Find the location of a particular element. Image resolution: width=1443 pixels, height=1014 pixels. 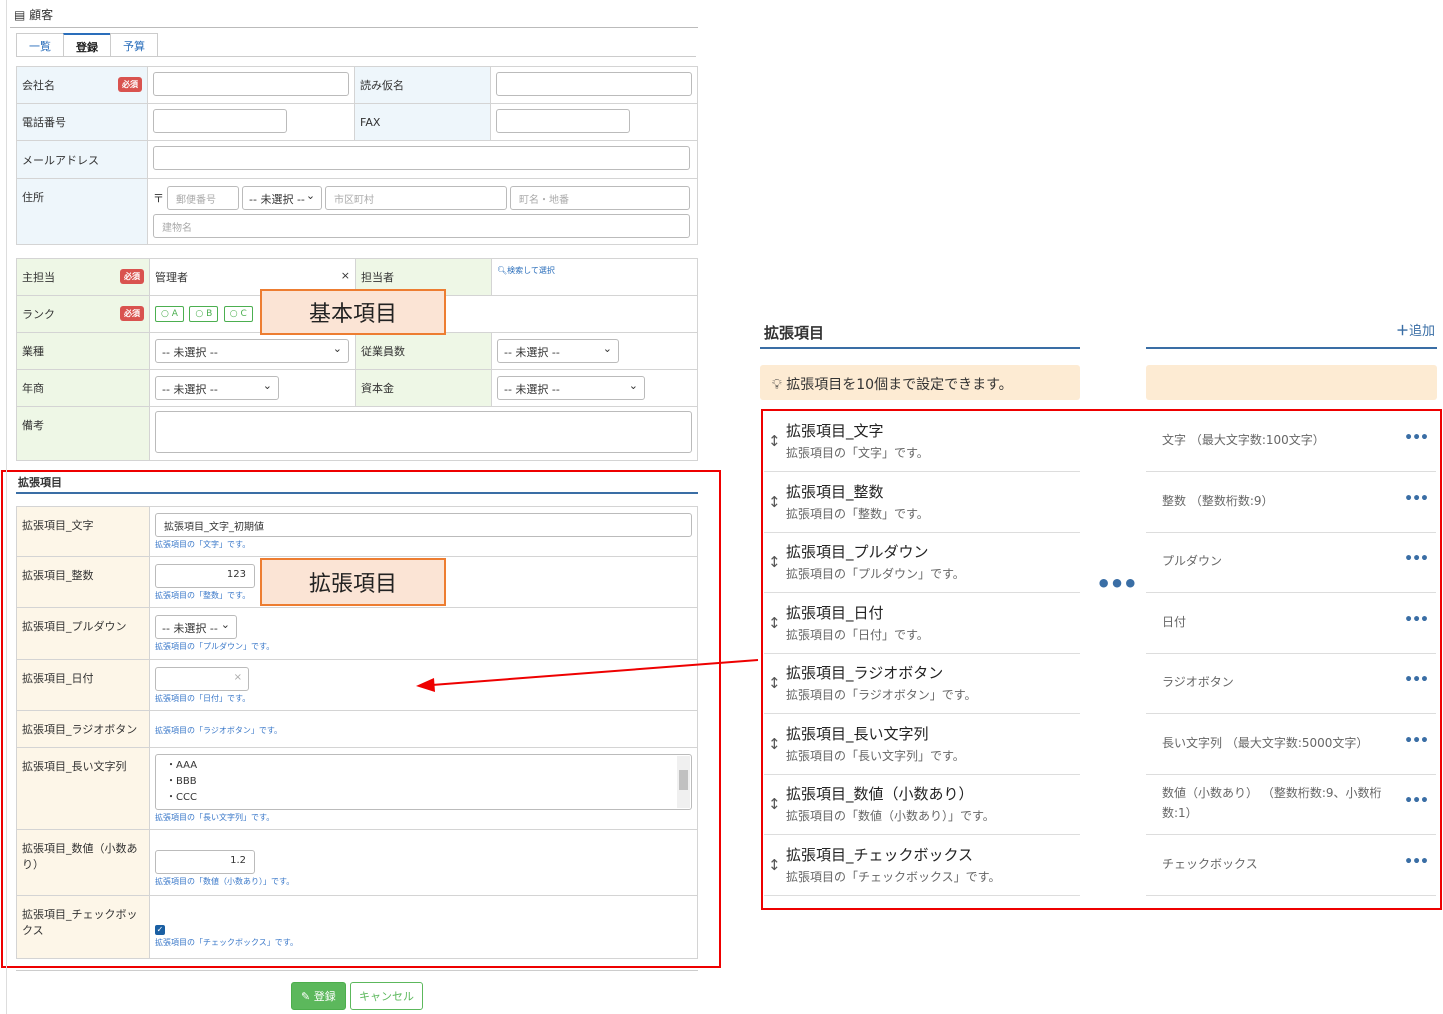

capital-label: 資本金 is located at coordinates (377, 388).